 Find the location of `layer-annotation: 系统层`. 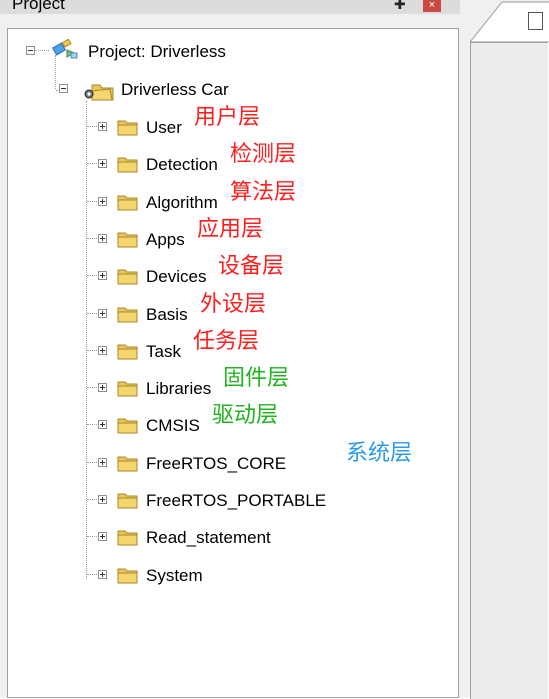

layer-annotation: 系统层 is located at coordinates (379, 453).